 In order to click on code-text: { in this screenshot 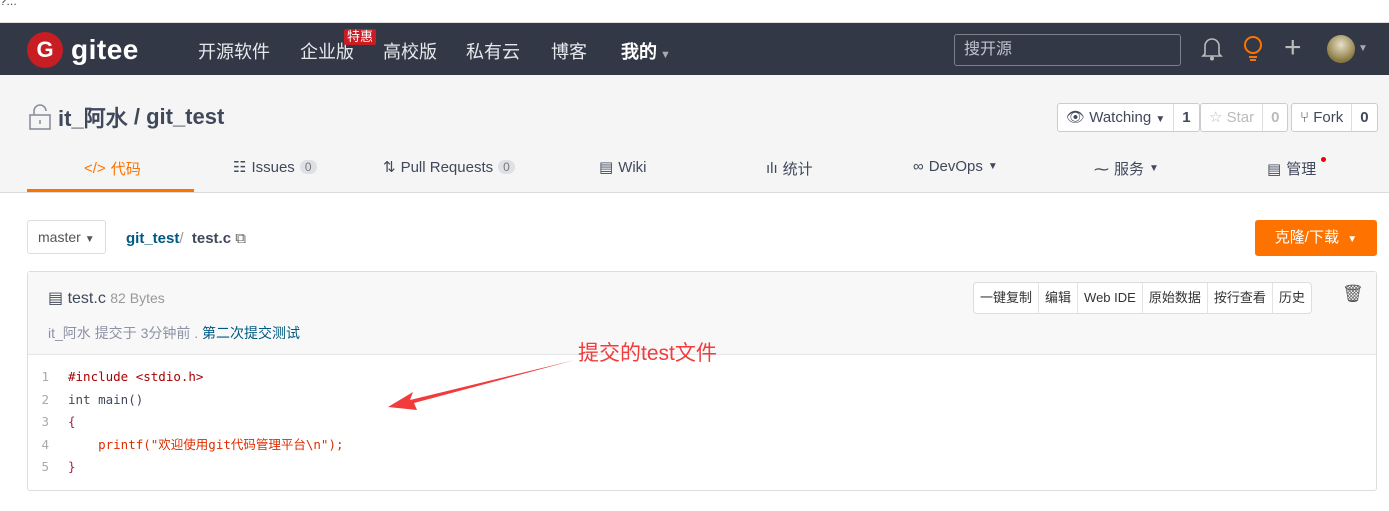, I will do `click(72, 421)`.